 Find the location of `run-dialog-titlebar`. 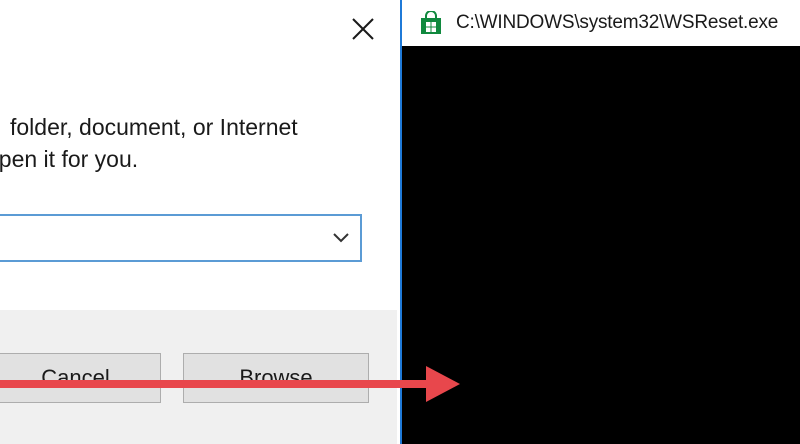

run-dialog-titlebar is located at coordinates (198, 31).